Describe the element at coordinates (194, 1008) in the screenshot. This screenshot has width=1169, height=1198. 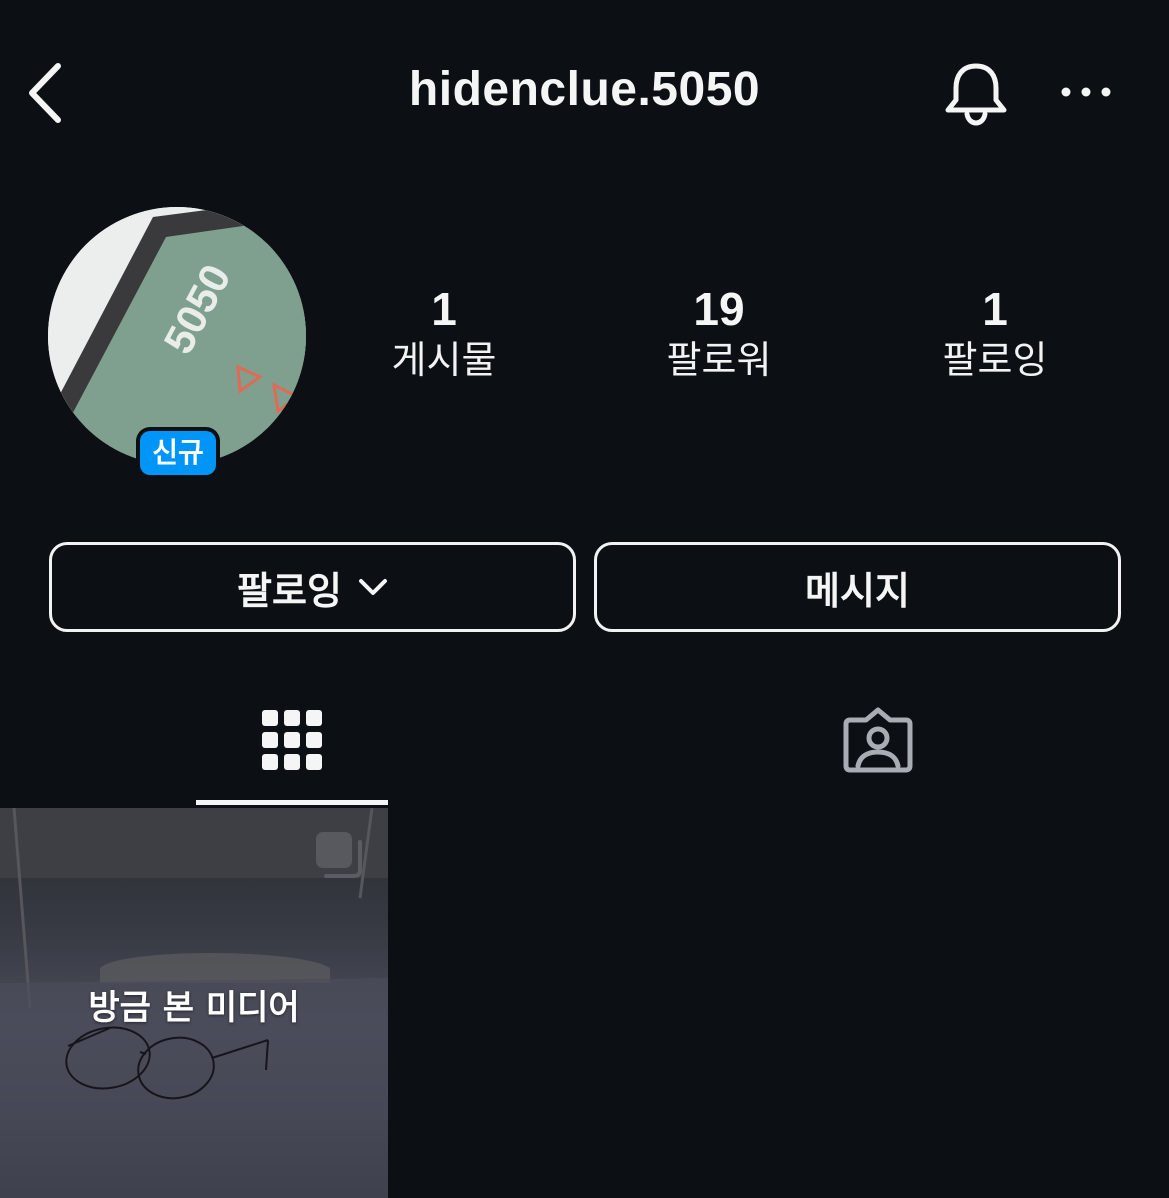
I see `post-caption: 방금 본 미디어` at that location.